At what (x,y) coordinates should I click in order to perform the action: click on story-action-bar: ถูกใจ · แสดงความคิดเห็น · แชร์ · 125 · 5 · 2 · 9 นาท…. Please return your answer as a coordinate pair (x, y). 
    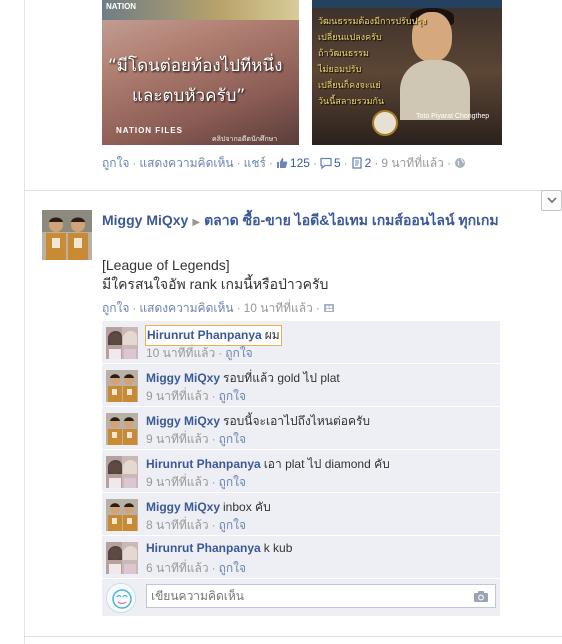
    Looking at the image, I should click on (285, 163).